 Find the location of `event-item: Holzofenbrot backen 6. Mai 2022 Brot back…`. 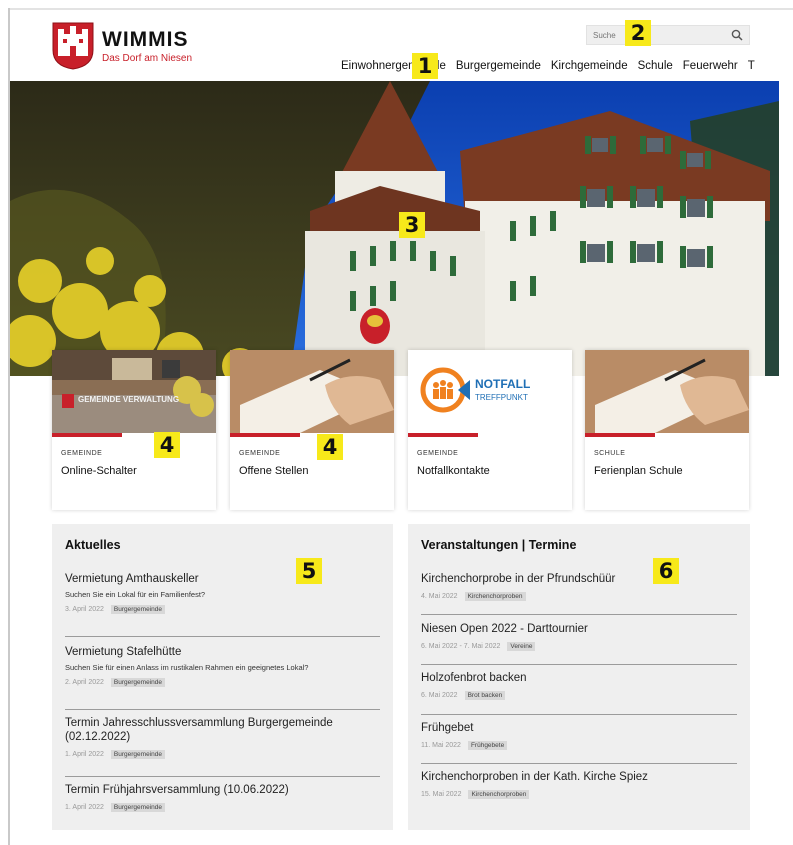

event-item: Holzofenbrot backen 6. Mai 2022 Brot back… is located at coordinates (473, 685).